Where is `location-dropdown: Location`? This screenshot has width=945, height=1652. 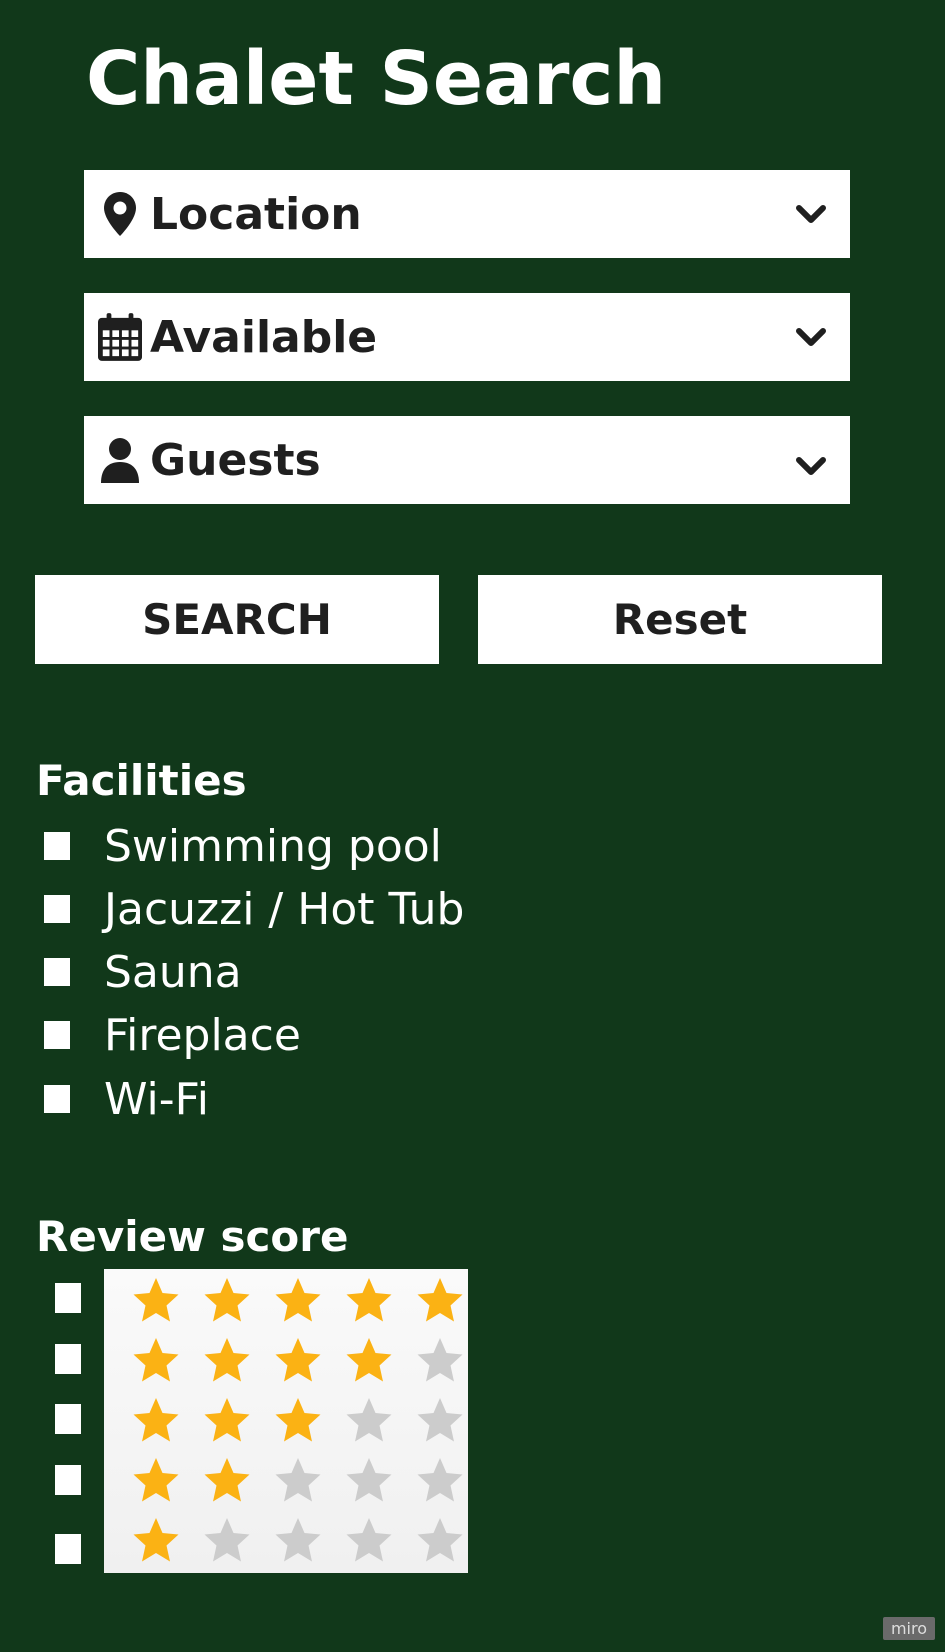 location-dropdown: Location is located at coordinates (467, 214).